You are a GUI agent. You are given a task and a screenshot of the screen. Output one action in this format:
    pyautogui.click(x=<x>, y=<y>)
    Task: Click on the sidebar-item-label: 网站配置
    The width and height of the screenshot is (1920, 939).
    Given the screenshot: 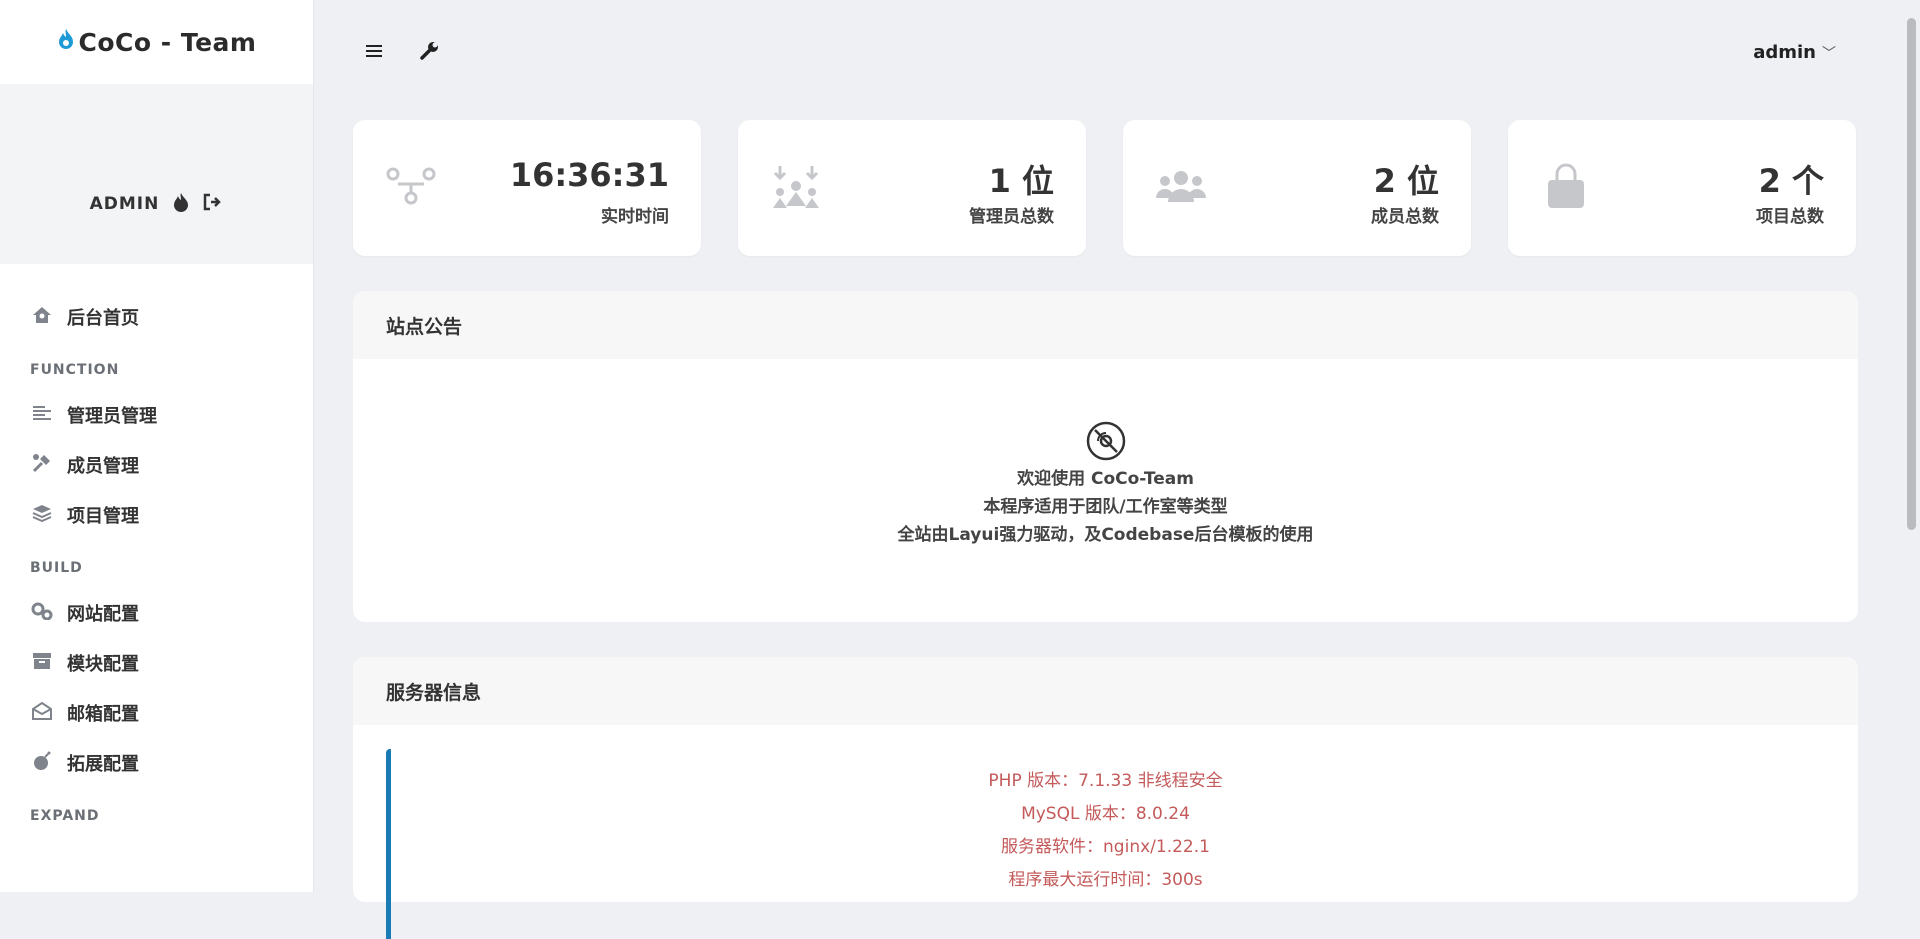 What is the action you would take?
    pyautogui.click(x=103, y=614)
    